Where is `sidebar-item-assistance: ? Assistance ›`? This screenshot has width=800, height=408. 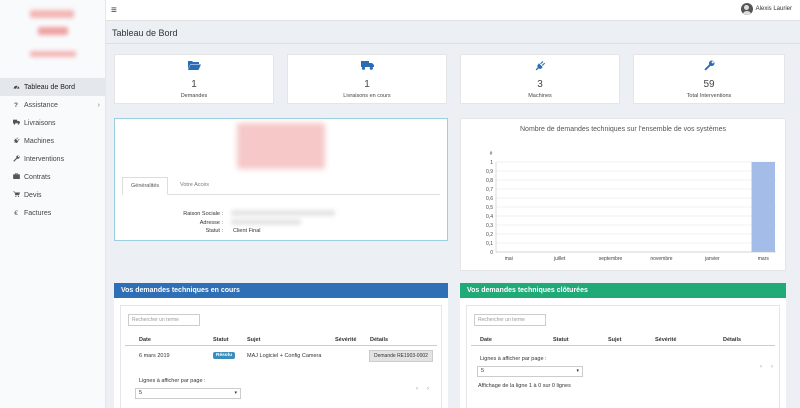 sidebar-item-assistance: ? Assistance › is located at coordinates (53, 105).